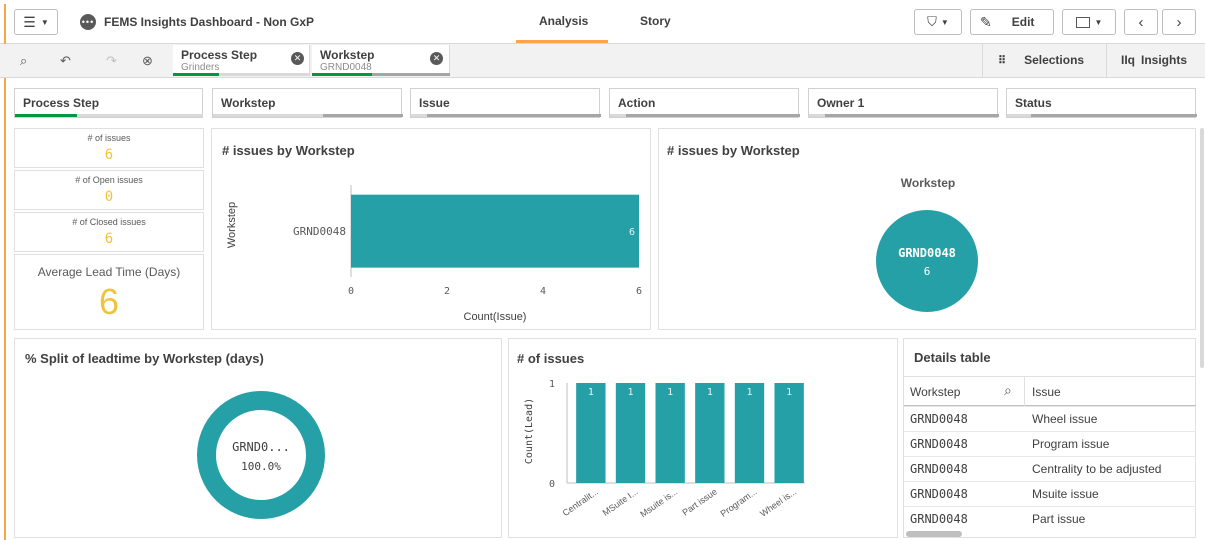 The width and height of the screenshot is (1205, 540). What do you see at coordinates (1033, 103) in the screenshot?
I see `filter-label: Status` at bounding box center [1033, 103].